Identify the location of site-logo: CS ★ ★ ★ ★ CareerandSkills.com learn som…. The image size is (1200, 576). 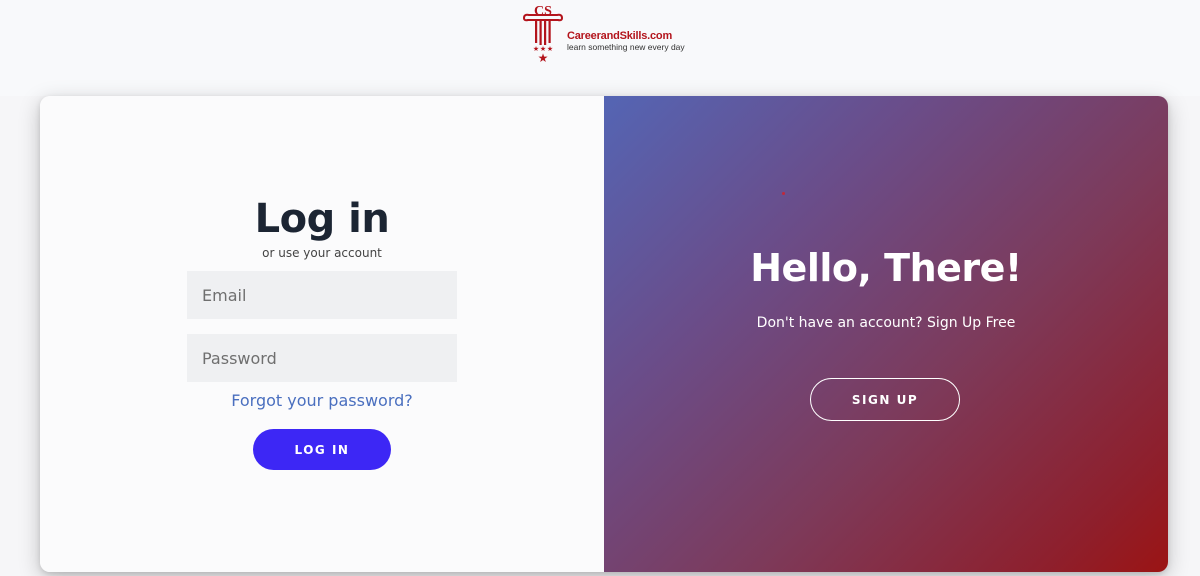
(610, 33).